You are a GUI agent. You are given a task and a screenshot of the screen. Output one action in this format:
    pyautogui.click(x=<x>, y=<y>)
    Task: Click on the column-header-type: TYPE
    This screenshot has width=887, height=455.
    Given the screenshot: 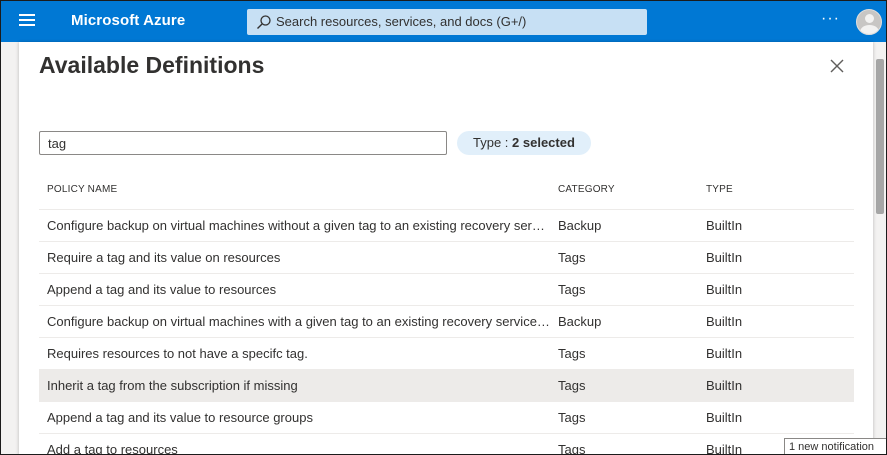 What is the action you would take?
    pyautogui.click(x=719, y=189)
    